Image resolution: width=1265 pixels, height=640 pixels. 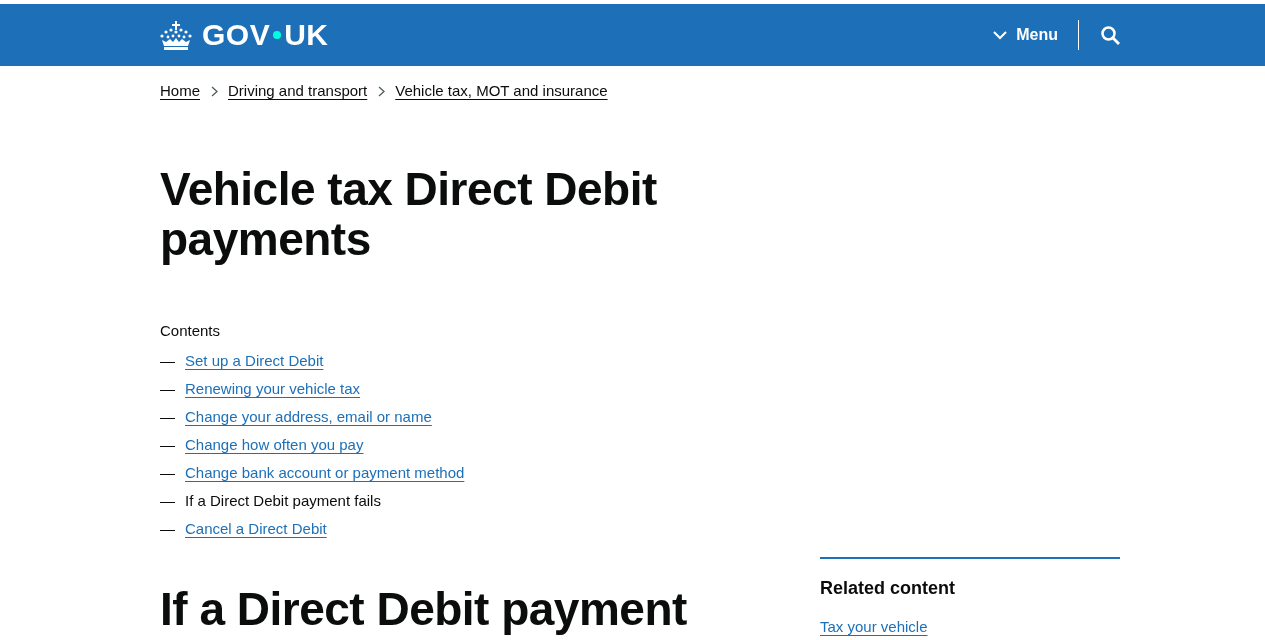 I want to click on search-icon, so click(x=1110, y=35).